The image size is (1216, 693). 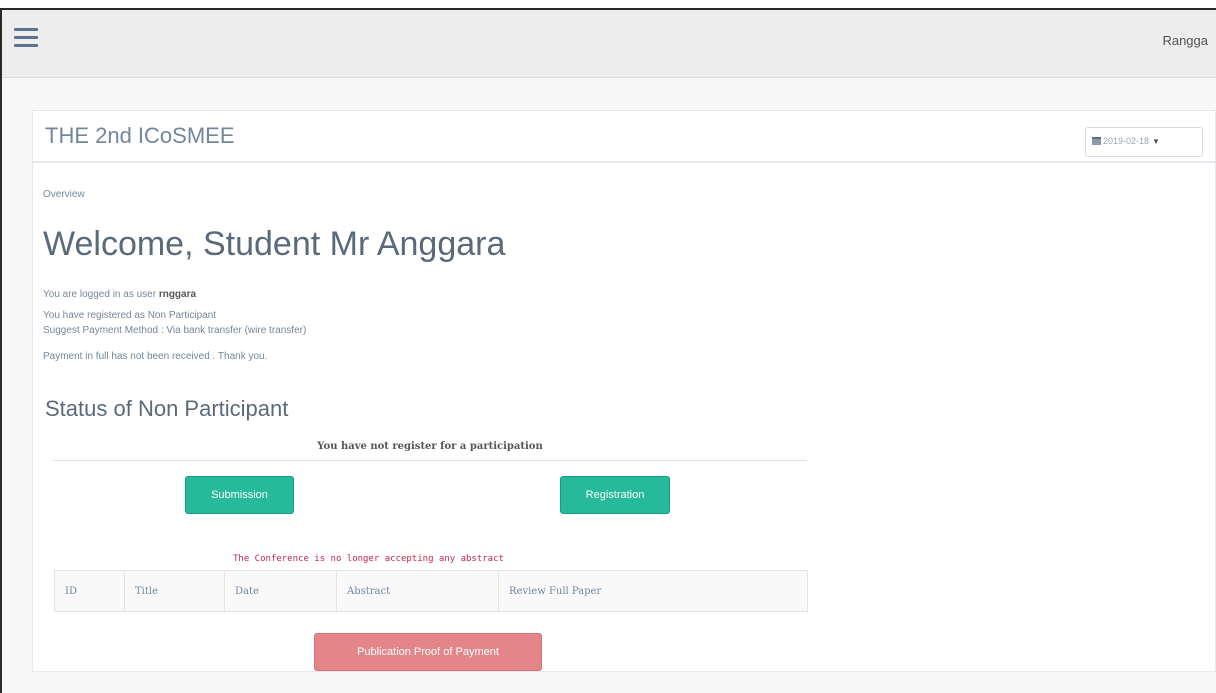 I want to click on date-range-dropdown: 2019-02-18 ▼, so click(x=1144, y=142).